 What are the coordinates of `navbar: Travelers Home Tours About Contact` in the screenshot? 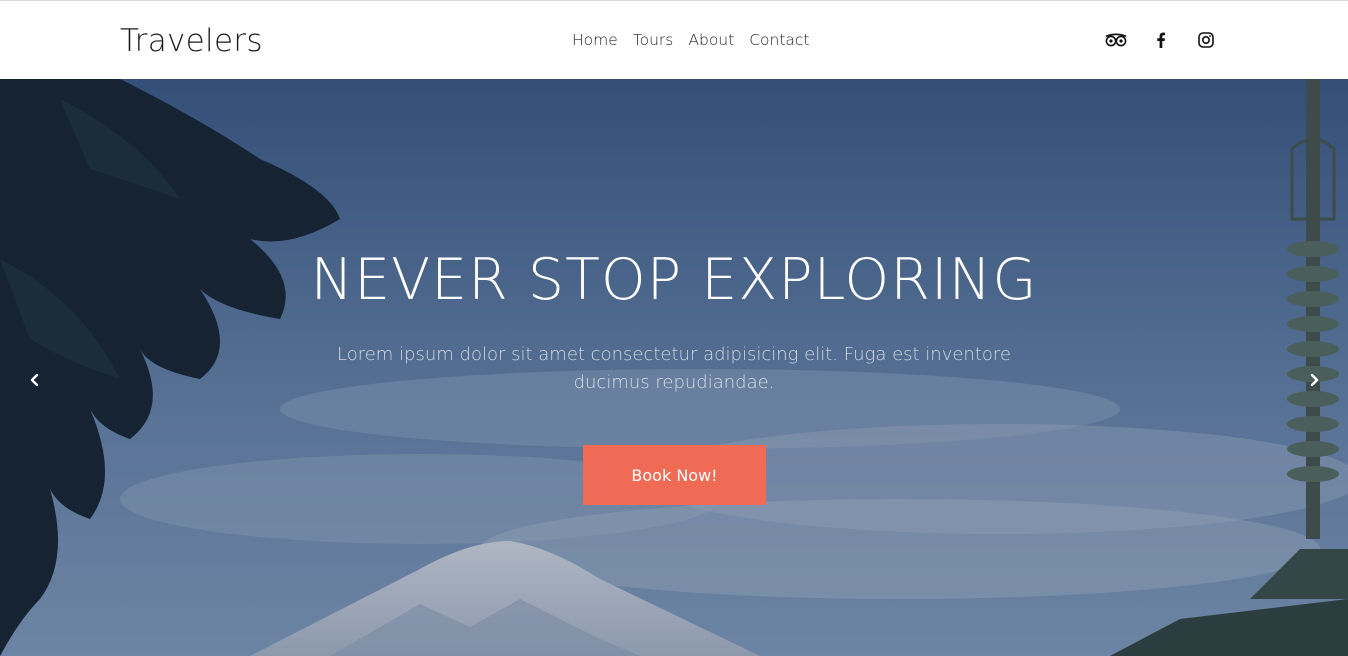 It's located at (674, 40).